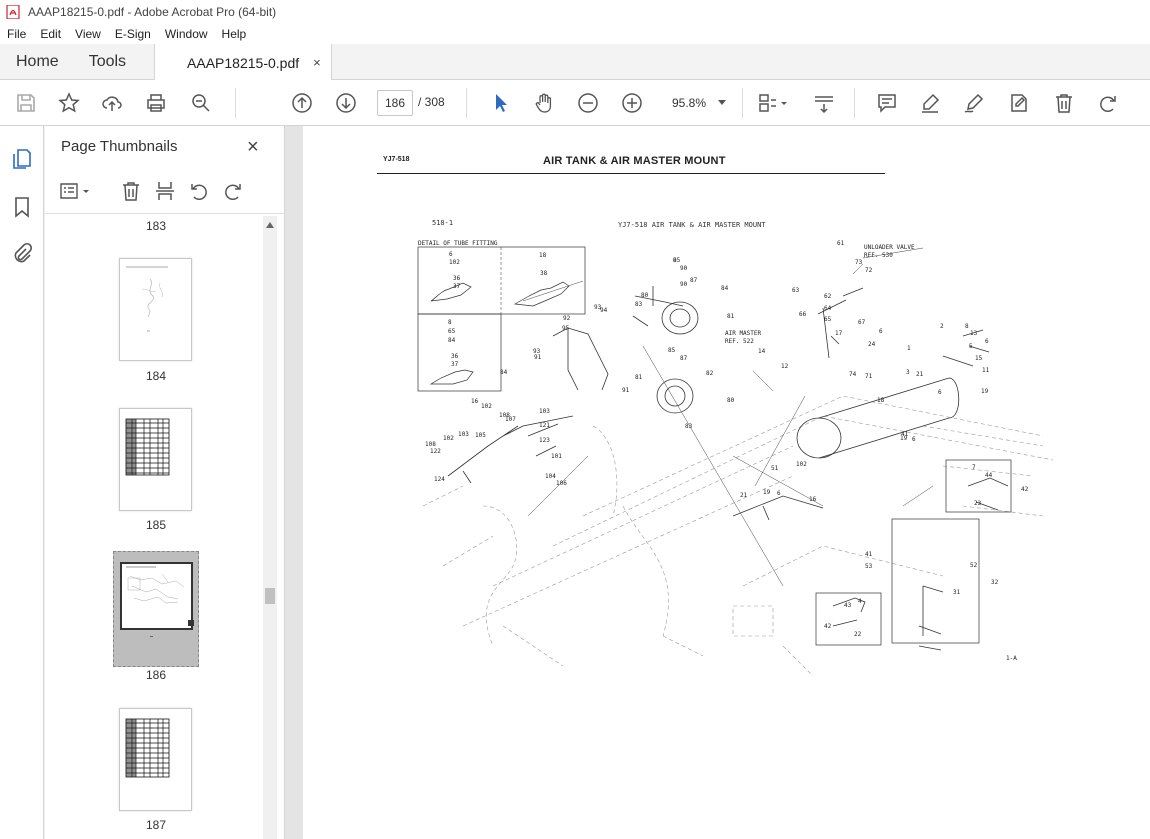 The height and width of the screenshot is (839, 1150). What do you see at coordinates (675, 260) in the screenshot?
I see `part-callout: 9` at bounding box center [675, 260].